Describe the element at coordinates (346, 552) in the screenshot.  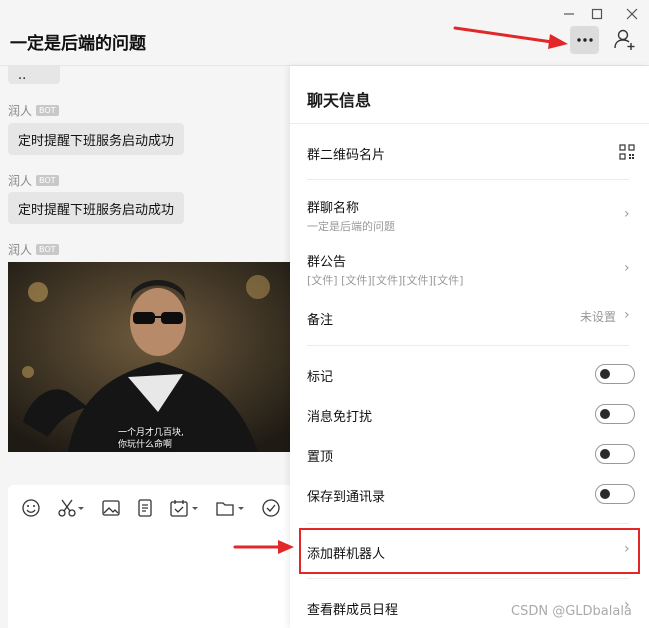
I see `add-group-bot-row: 添加群机器人` at that location.